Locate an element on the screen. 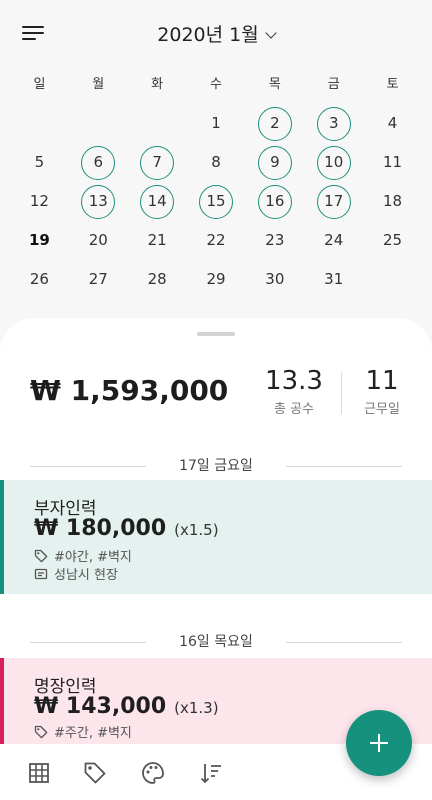 The image size is (432, 800). weekday-label: 금 is located at coordinates (333, 84).